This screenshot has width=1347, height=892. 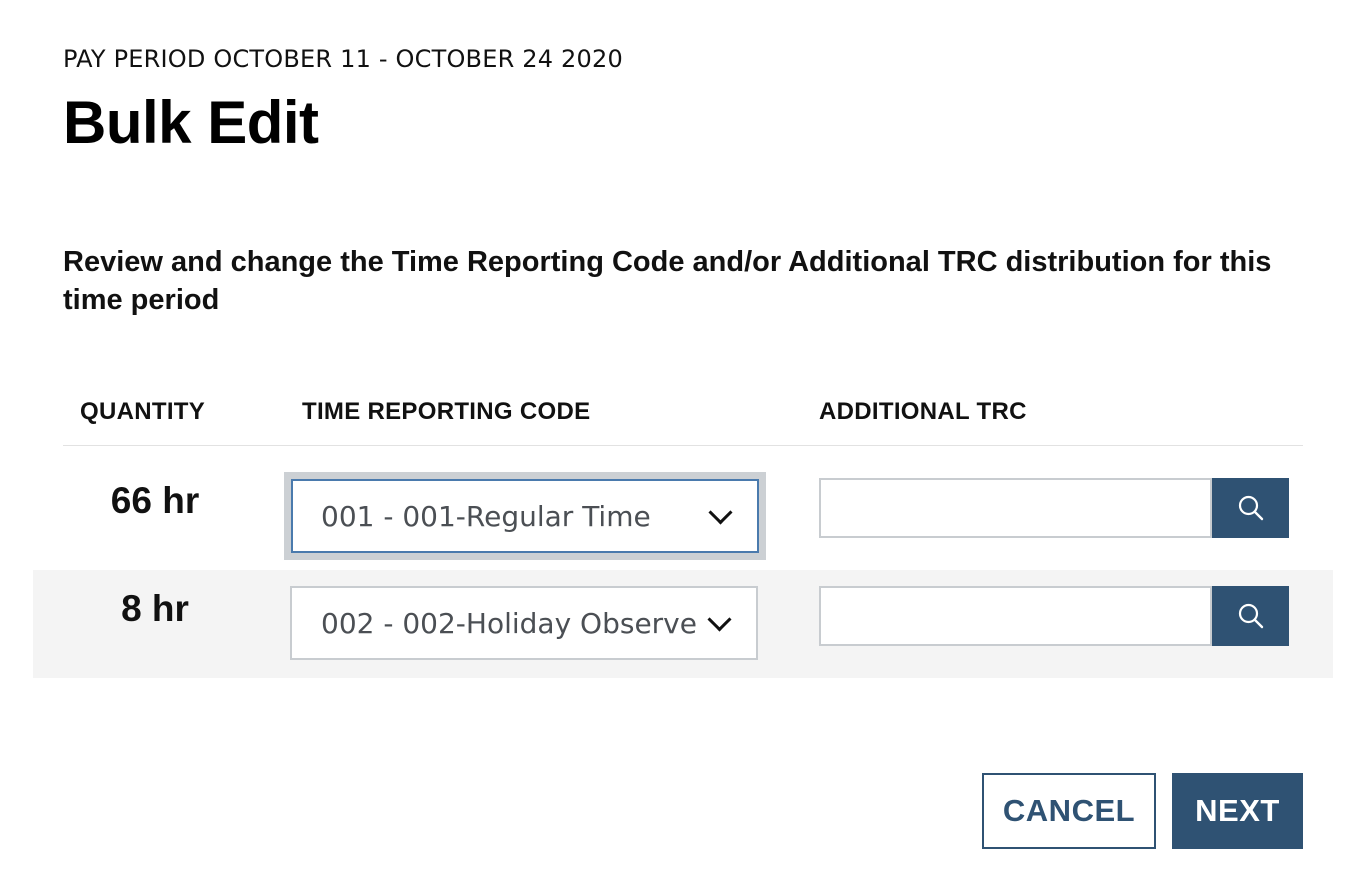 I want to click on trc-select: 001 - 001-Regular Time, so click(x=525, y=516).